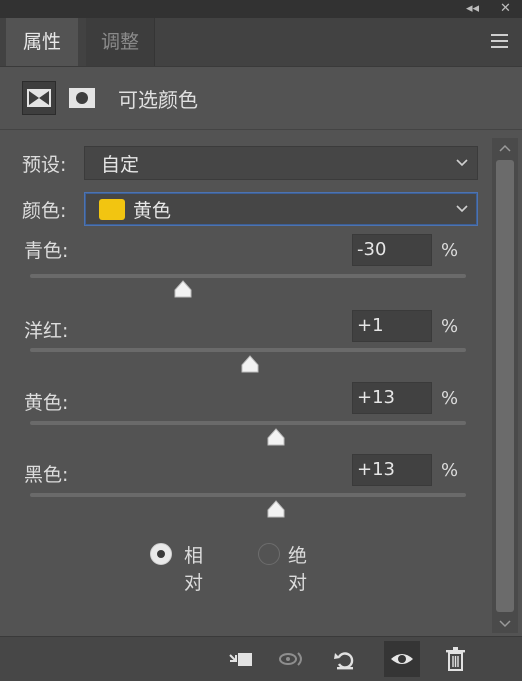  What do you see at coordinates (499, 41) in the screenshot?
I see `panel-menu-icon` at bounding box center [499, 41].